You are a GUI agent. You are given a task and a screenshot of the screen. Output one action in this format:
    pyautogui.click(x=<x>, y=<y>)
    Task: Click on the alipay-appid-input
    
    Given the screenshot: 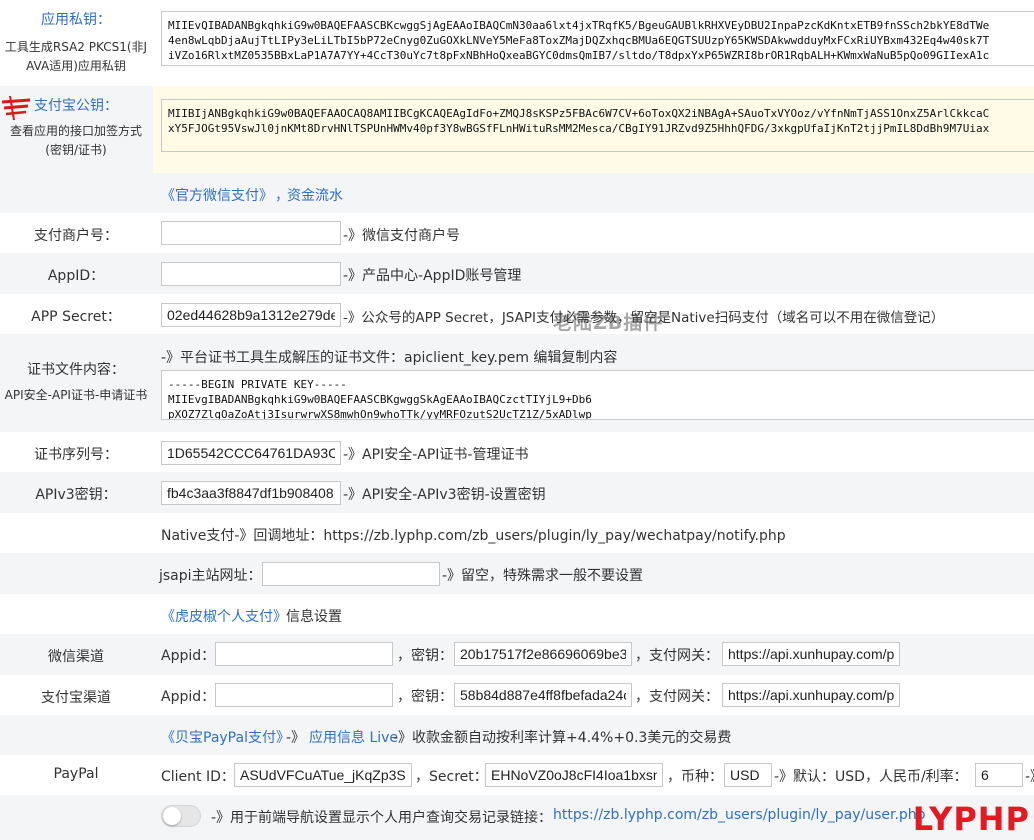 What is the action you would take?
    pyautogui.click(x=304, y=695)
    